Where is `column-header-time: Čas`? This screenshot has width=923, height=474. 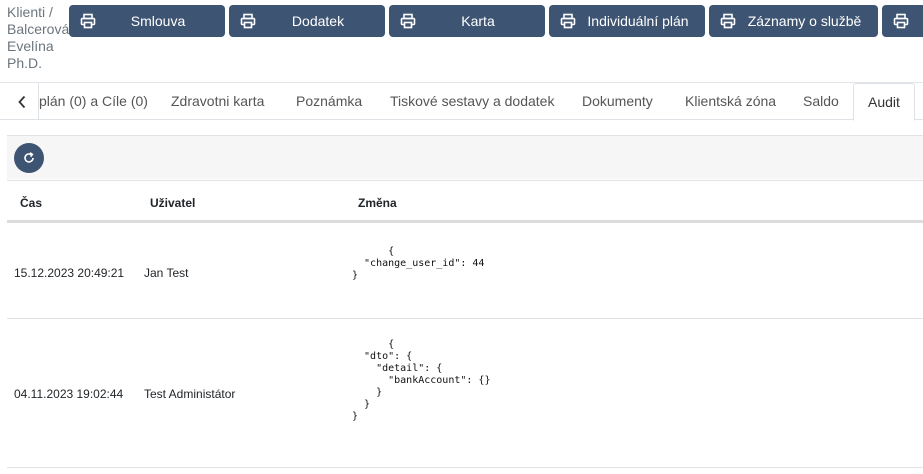
column-header-time: Čas is located at coordinates (31, 203).